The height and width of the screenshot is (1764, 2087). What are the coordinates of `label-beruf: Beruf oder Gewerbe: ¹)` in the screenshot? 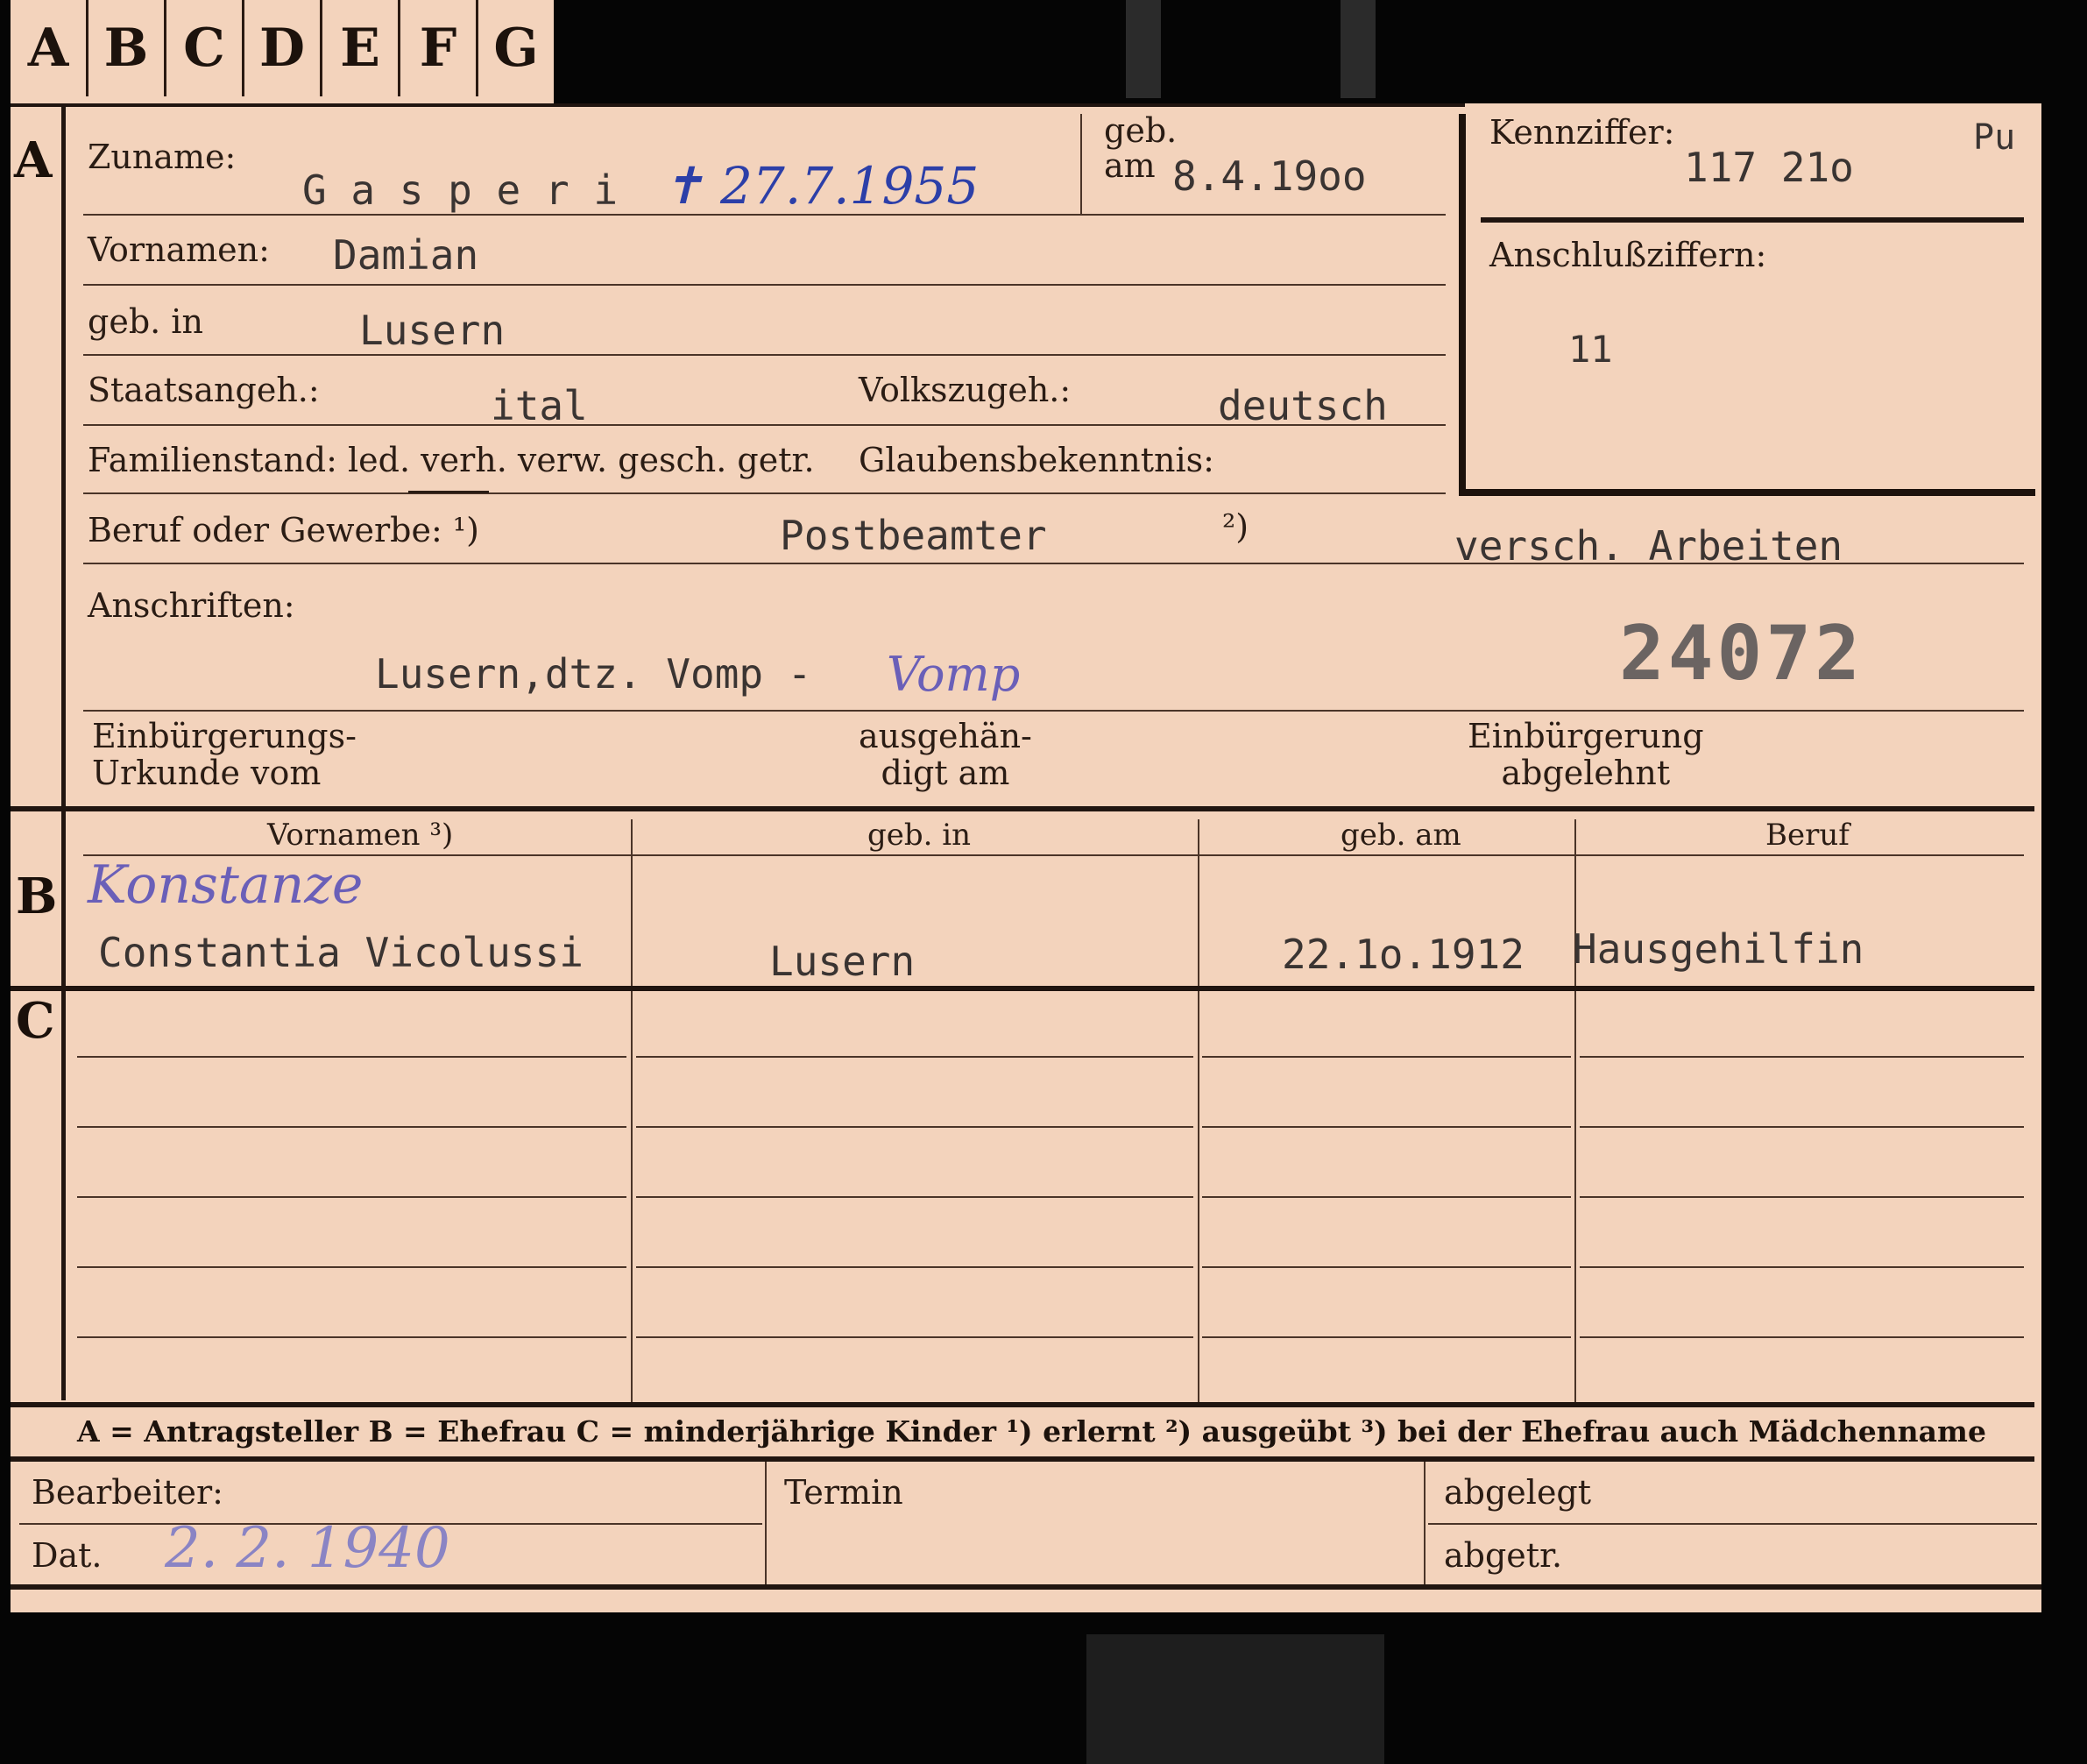 It's located at (283, 530).